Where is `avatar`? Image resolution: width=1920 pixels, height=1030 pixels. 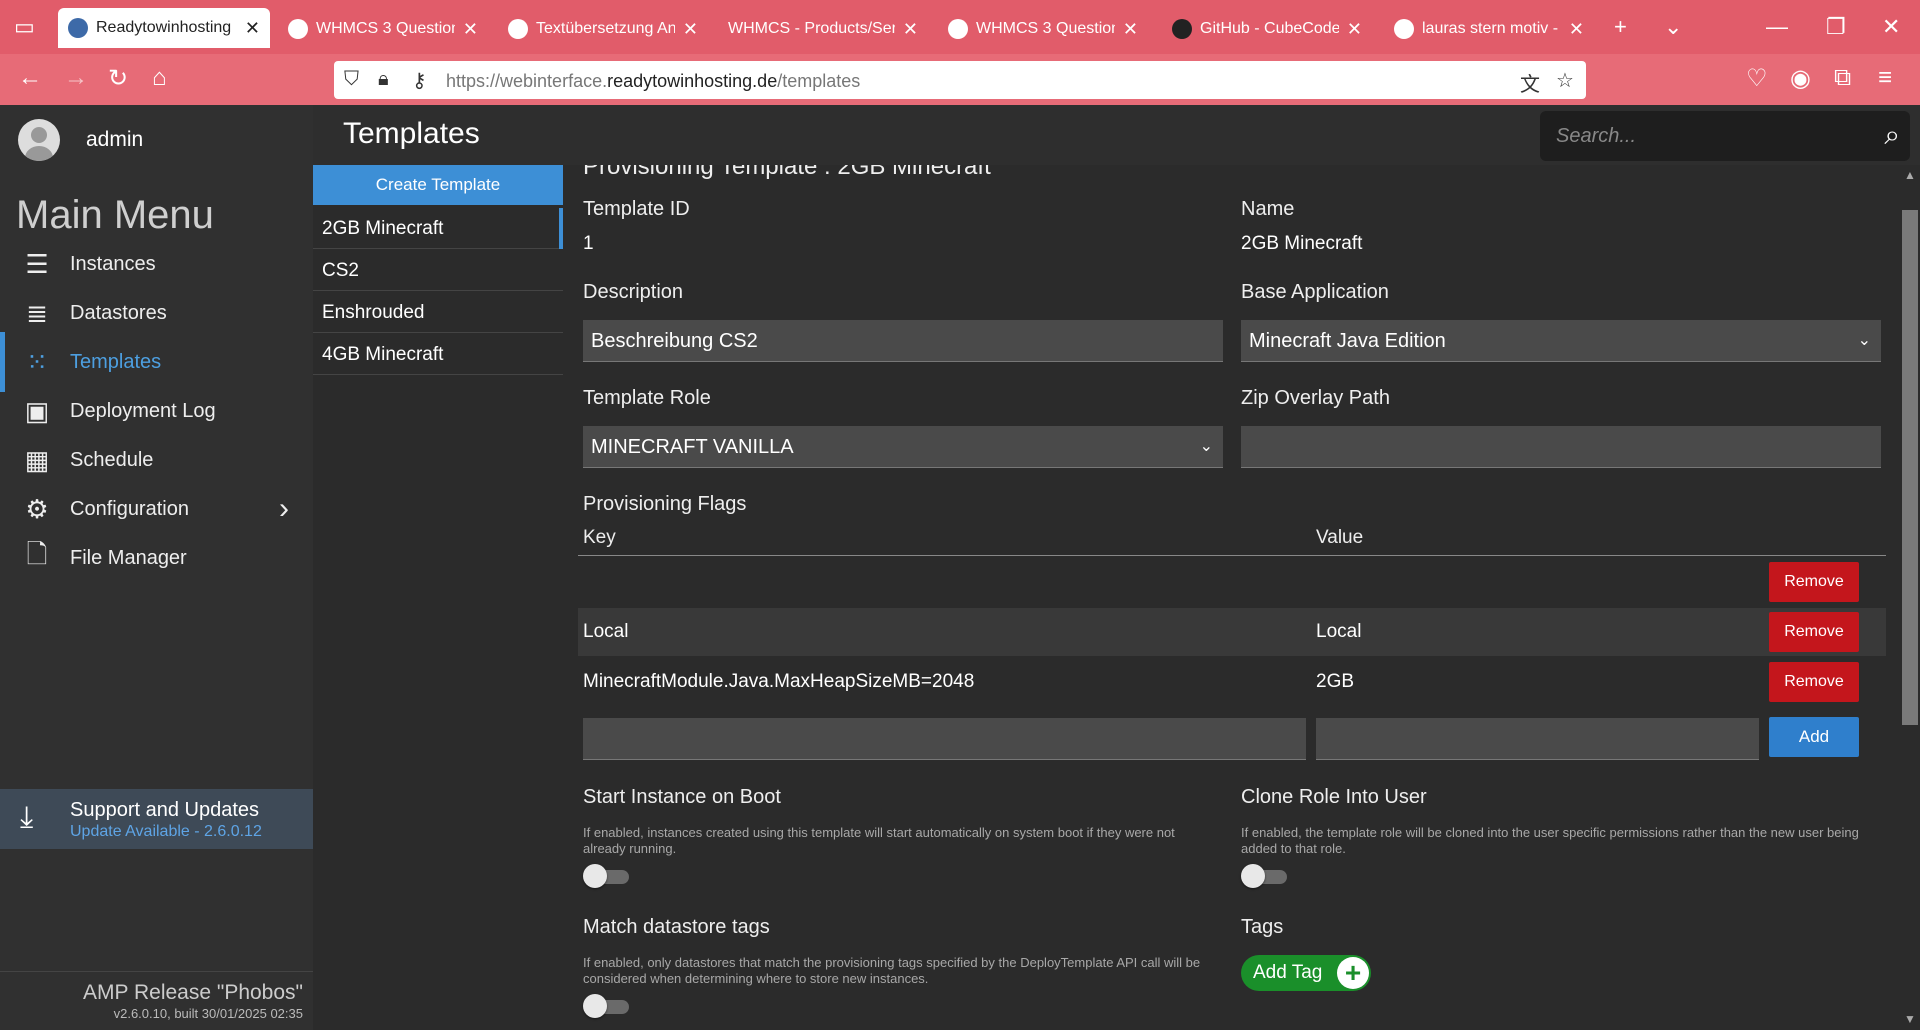
avatar is located at coordinates (39, 140).